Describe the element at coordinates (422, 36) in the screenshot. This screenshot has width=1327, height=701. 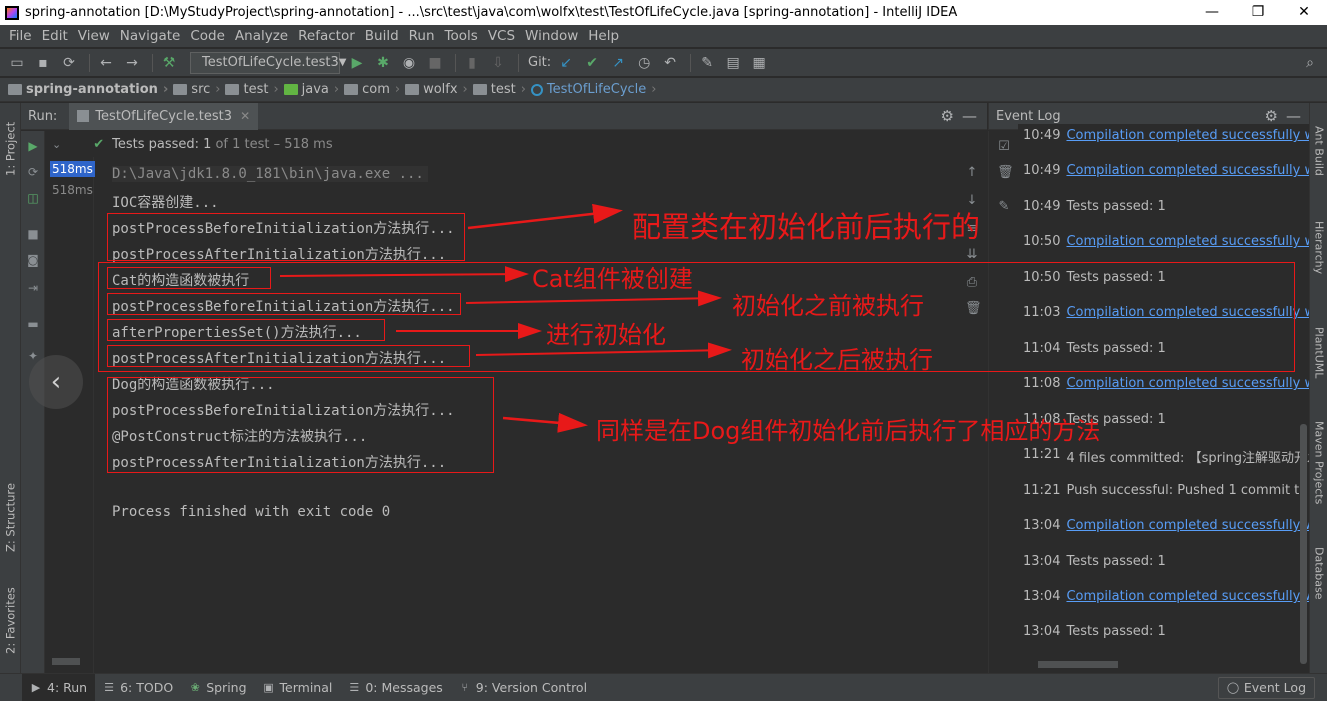
I see `menu-run: Run` at that location.